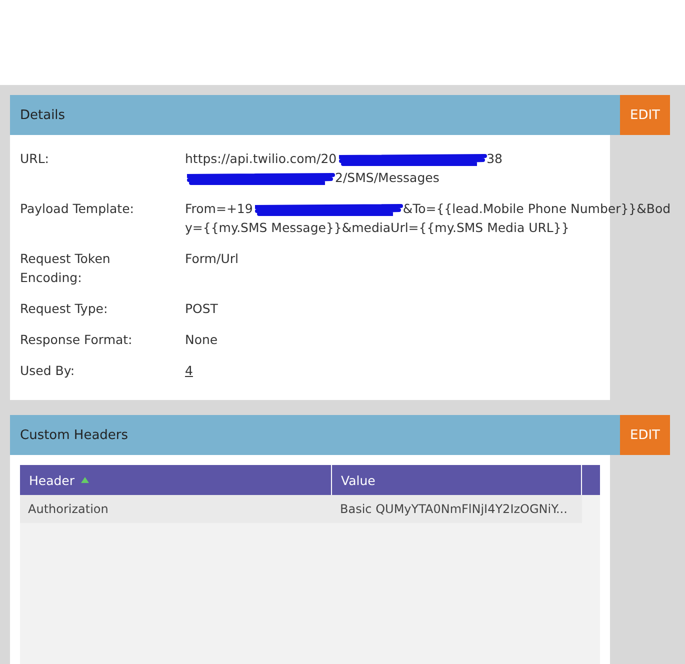 The height and width of the screenshot is (664, 685). Describe the element at coordinates (66, 268) in the screenshot. I see `field-label: Request Token Encoding:` at that location.